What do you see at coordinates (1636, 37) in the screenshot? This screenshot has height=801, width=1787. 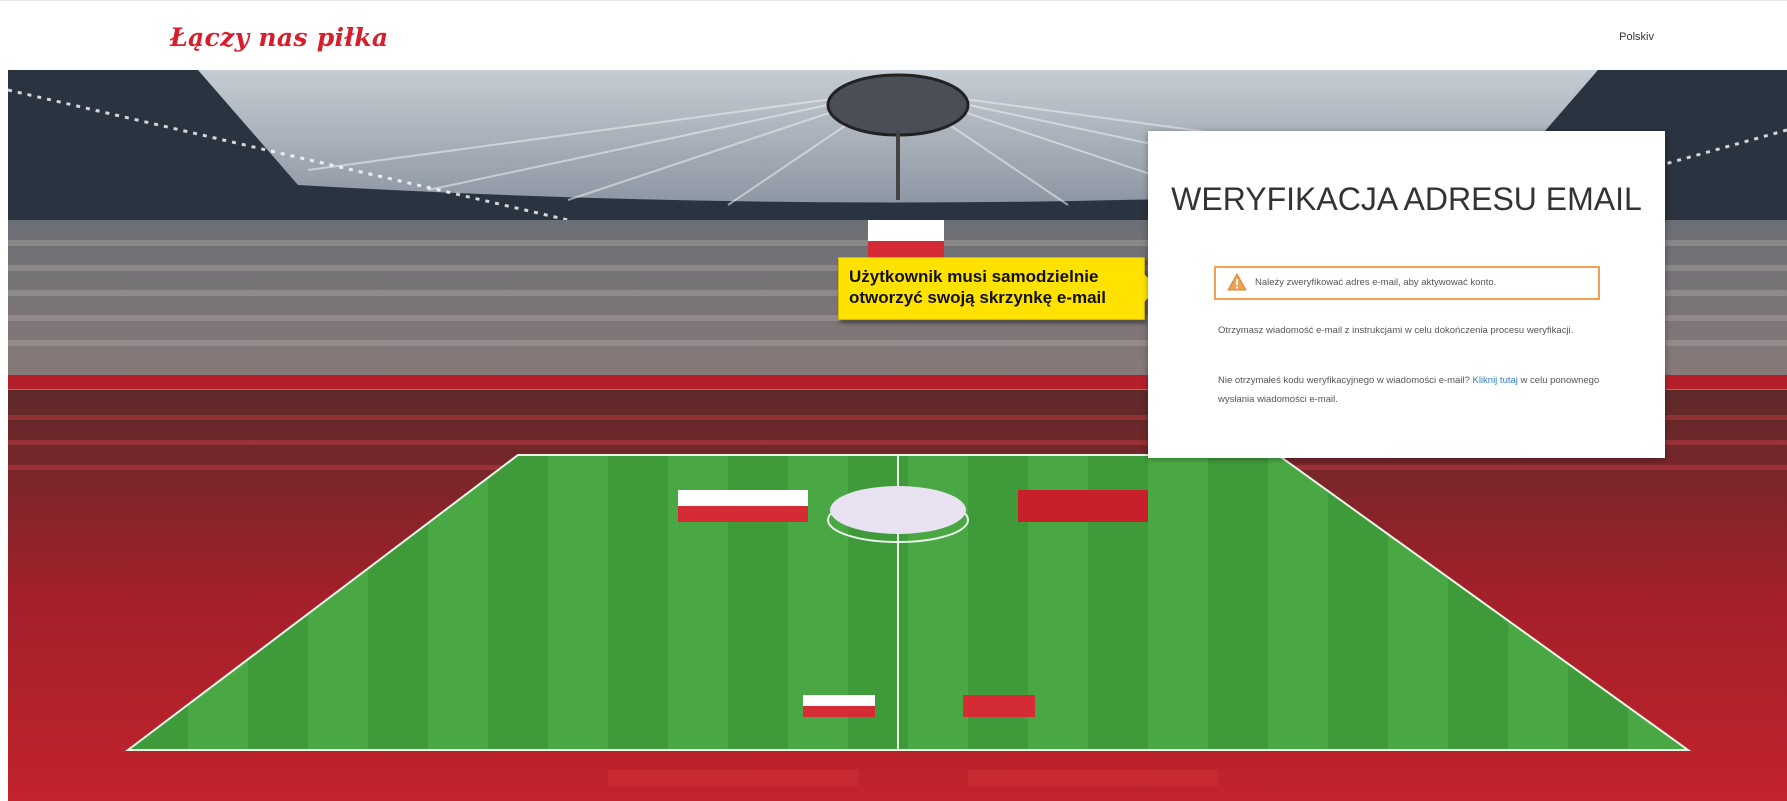 I see `language-selector: Polskiv` at bounding box center [1636, 37].